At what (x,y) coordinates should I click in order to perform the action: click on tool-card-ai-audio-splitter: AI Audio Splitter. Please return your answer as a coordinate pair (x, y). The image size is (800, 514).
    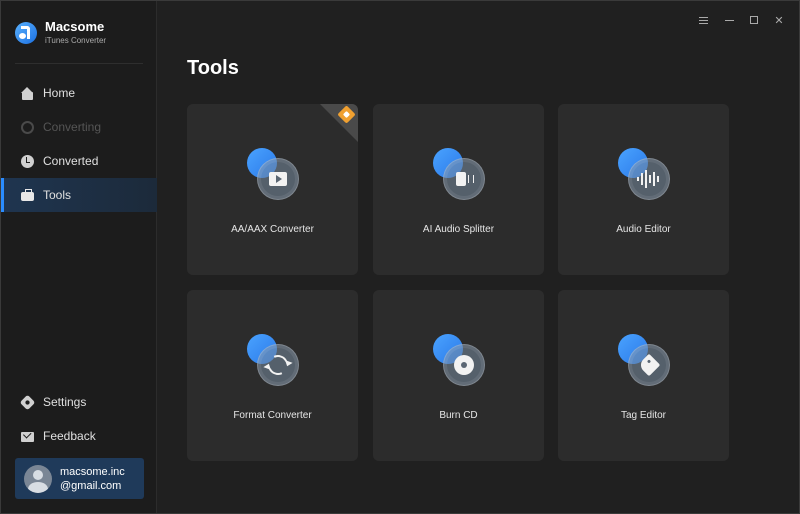
    Looking at the image, I should click on (458, 189).